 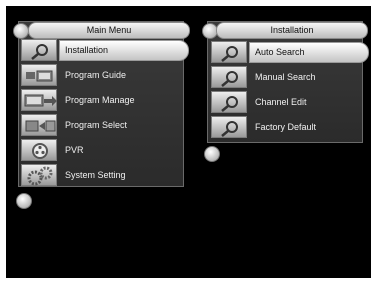 What do you see at coordinates (96, 125) in the screenshot?
I see `menu-item-label: Program Select` at bounding box center [96, 125].